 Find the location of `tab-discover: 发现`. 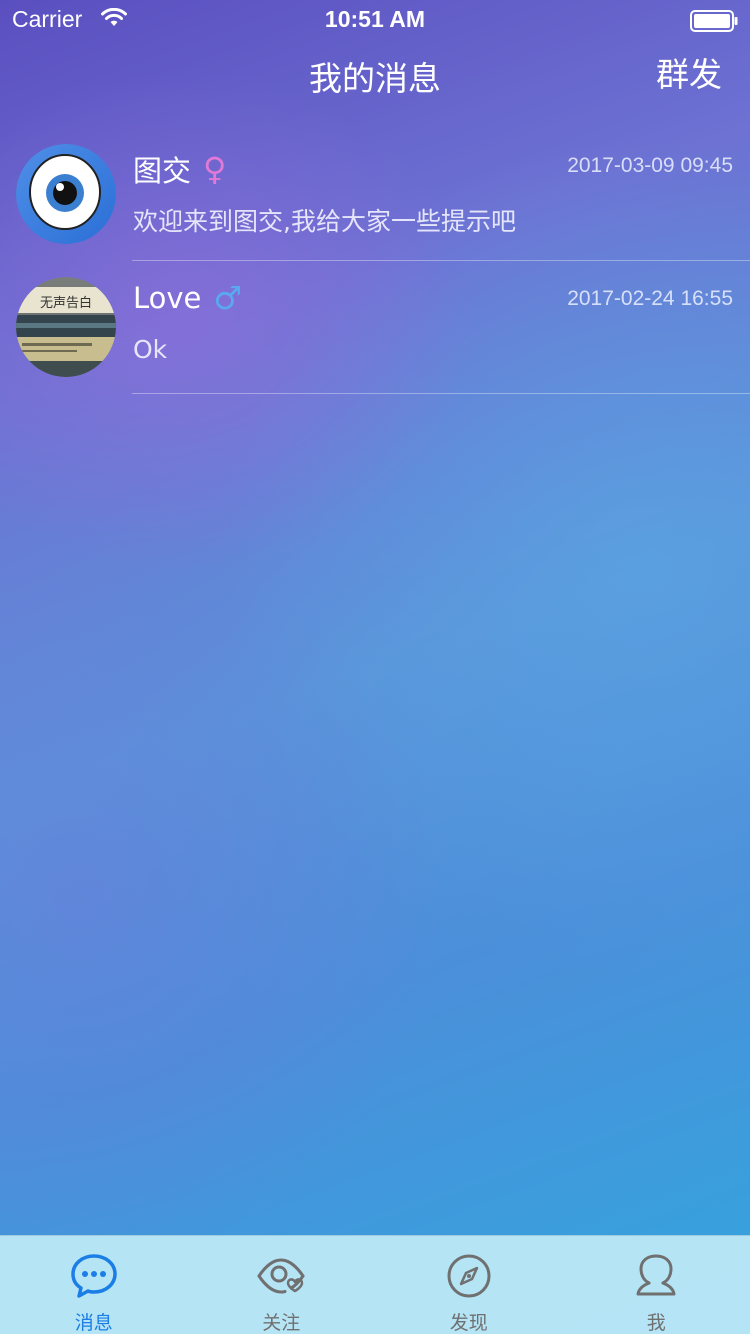

tab-discover: 发现 is located at coordinates (469, 1285).